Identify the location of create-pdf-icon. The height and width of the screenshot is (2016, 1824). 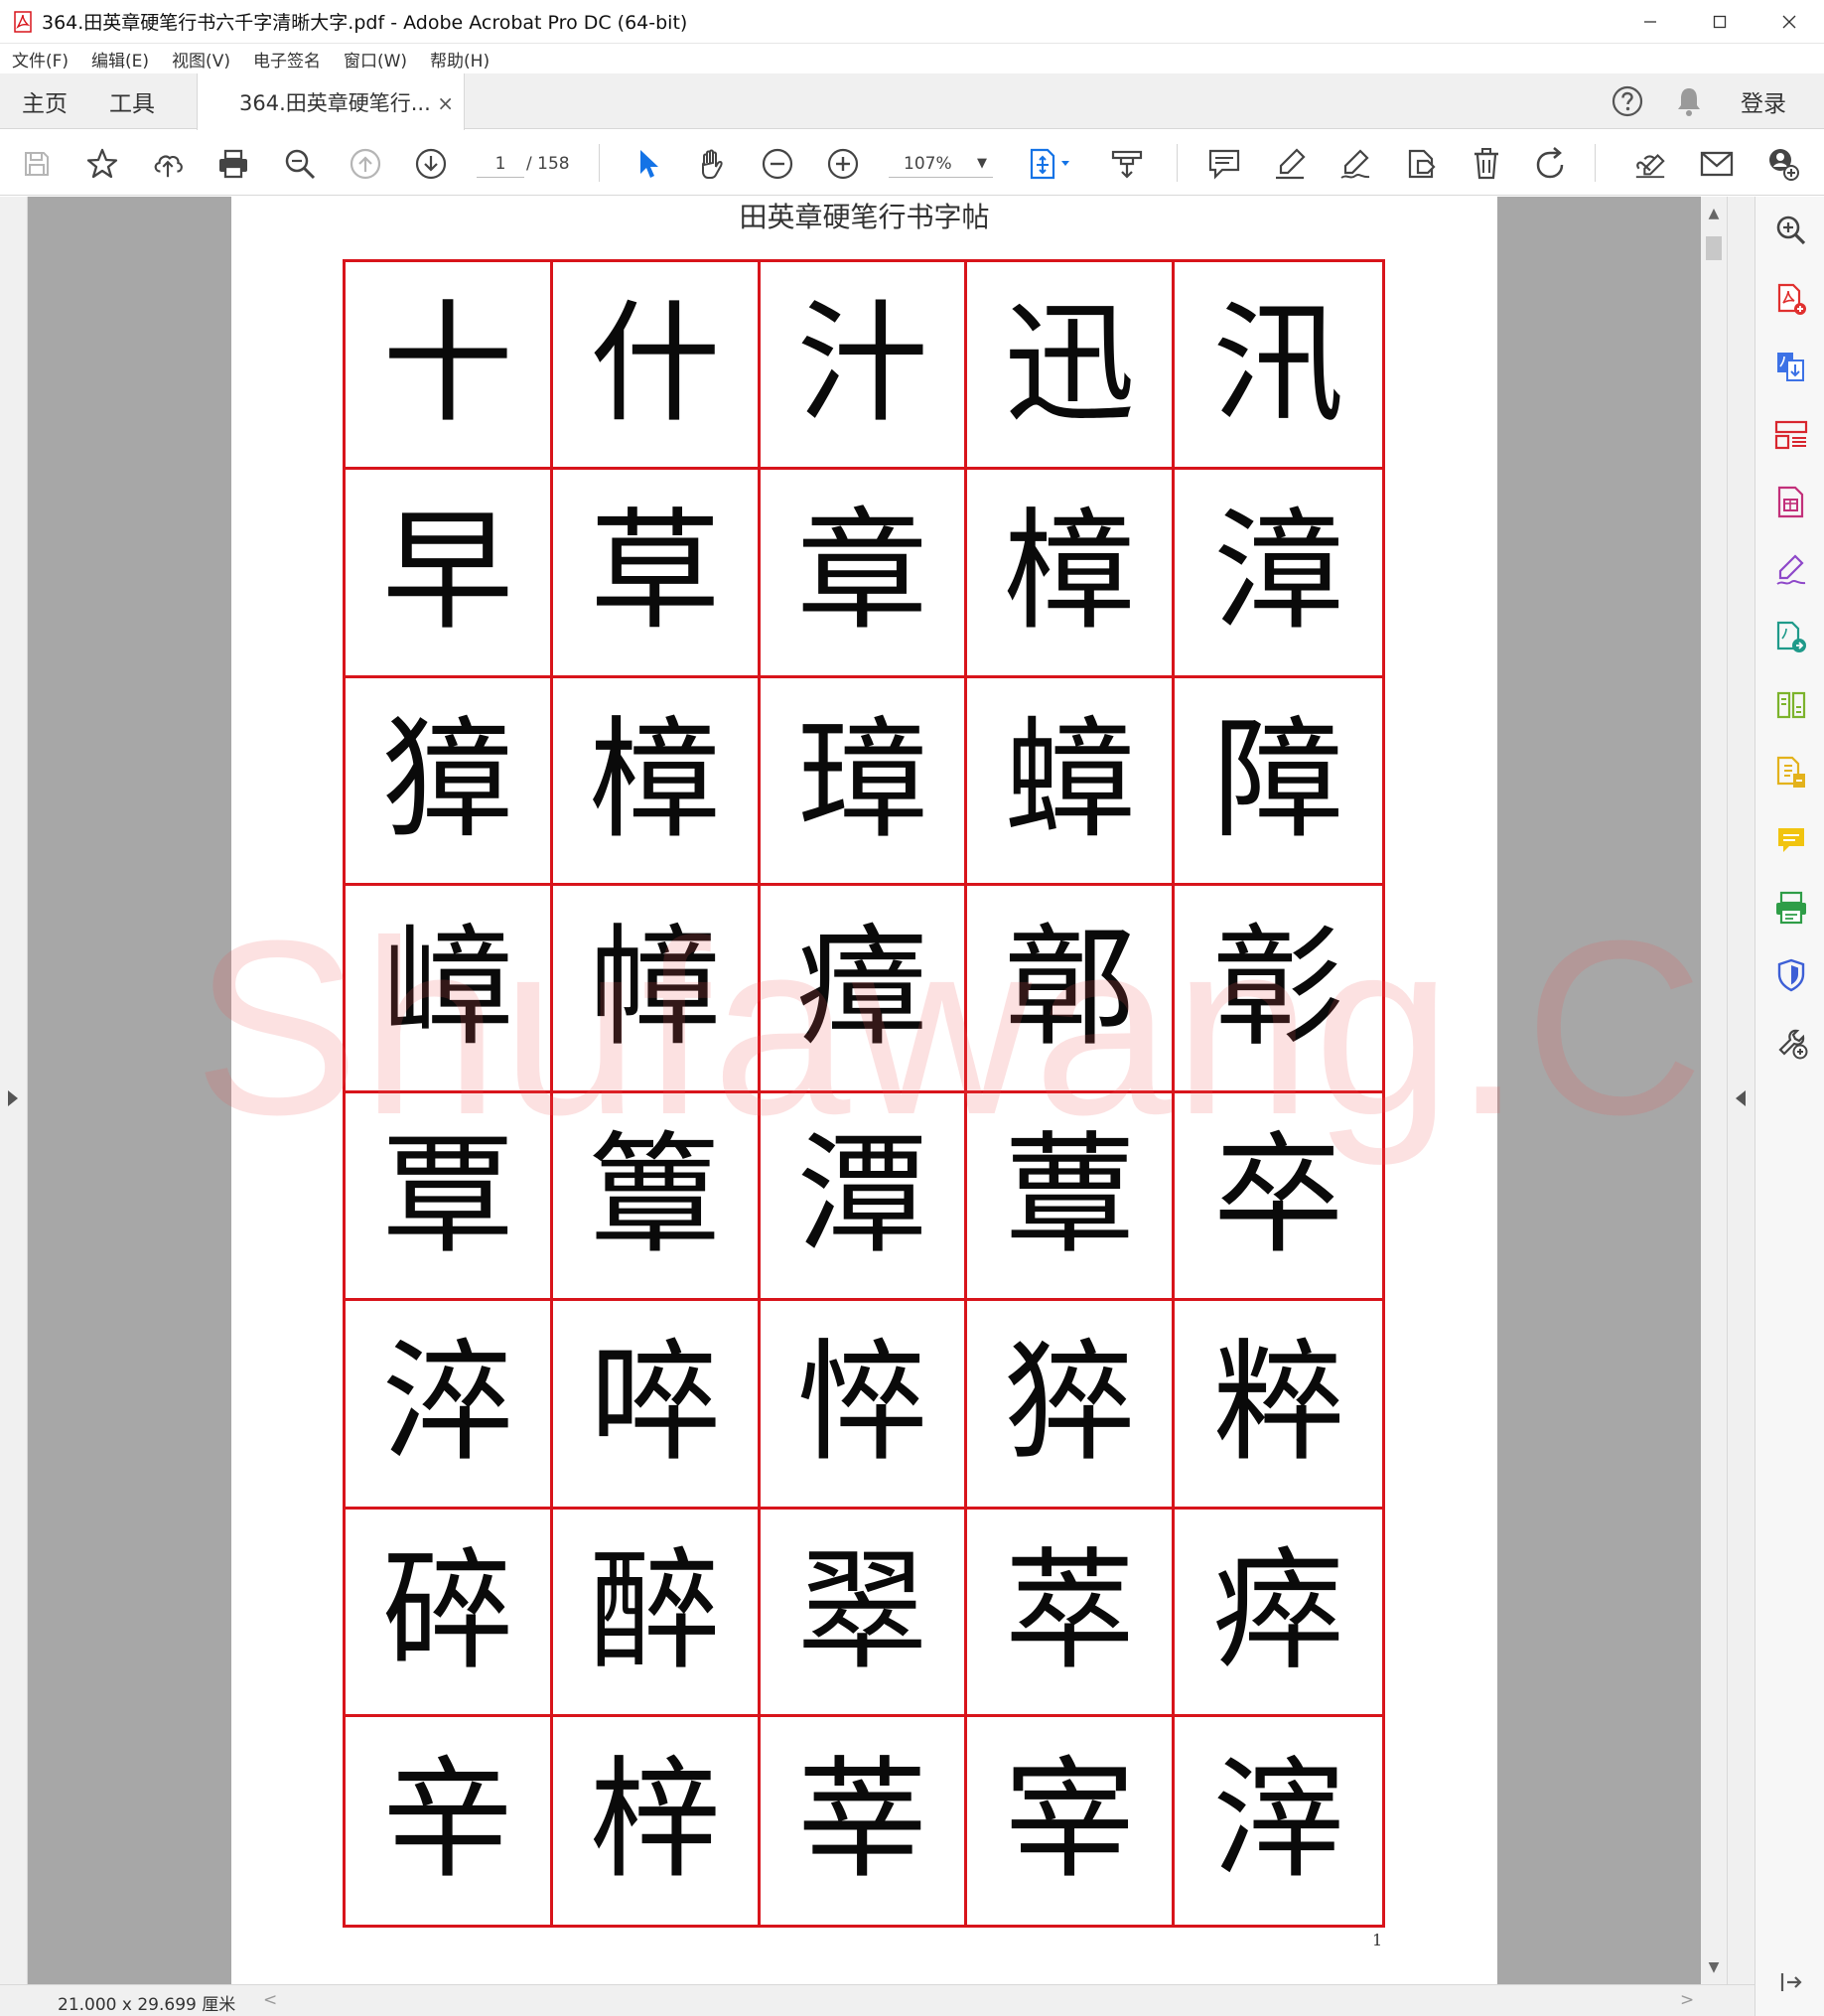
(1791, 300).